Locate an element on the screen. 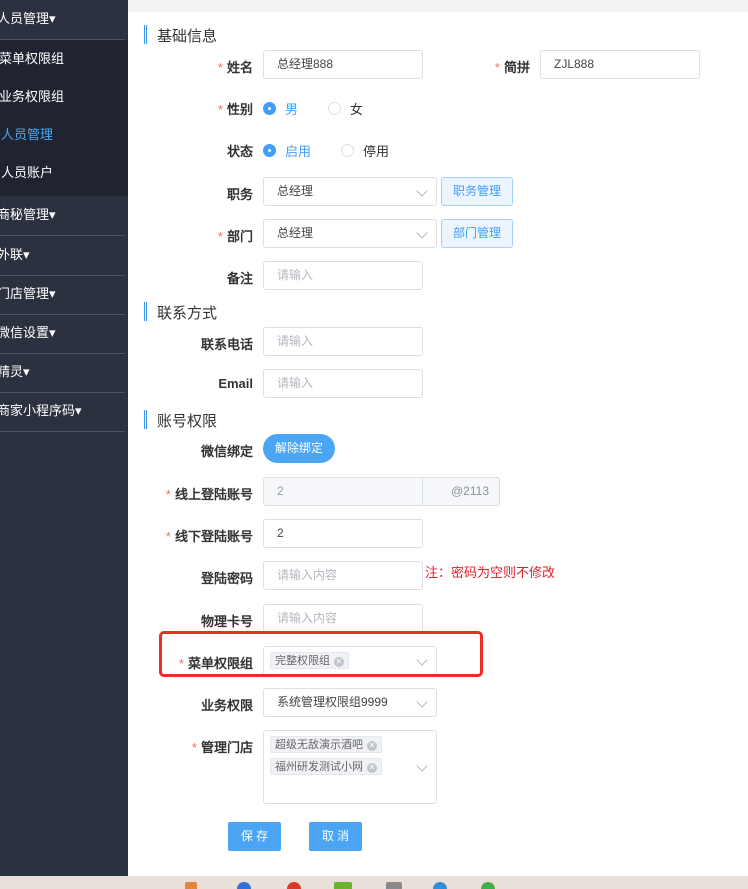 The image size is (748, 889). status-enabled-radio: 启用 is located at coordinates (287, 150).